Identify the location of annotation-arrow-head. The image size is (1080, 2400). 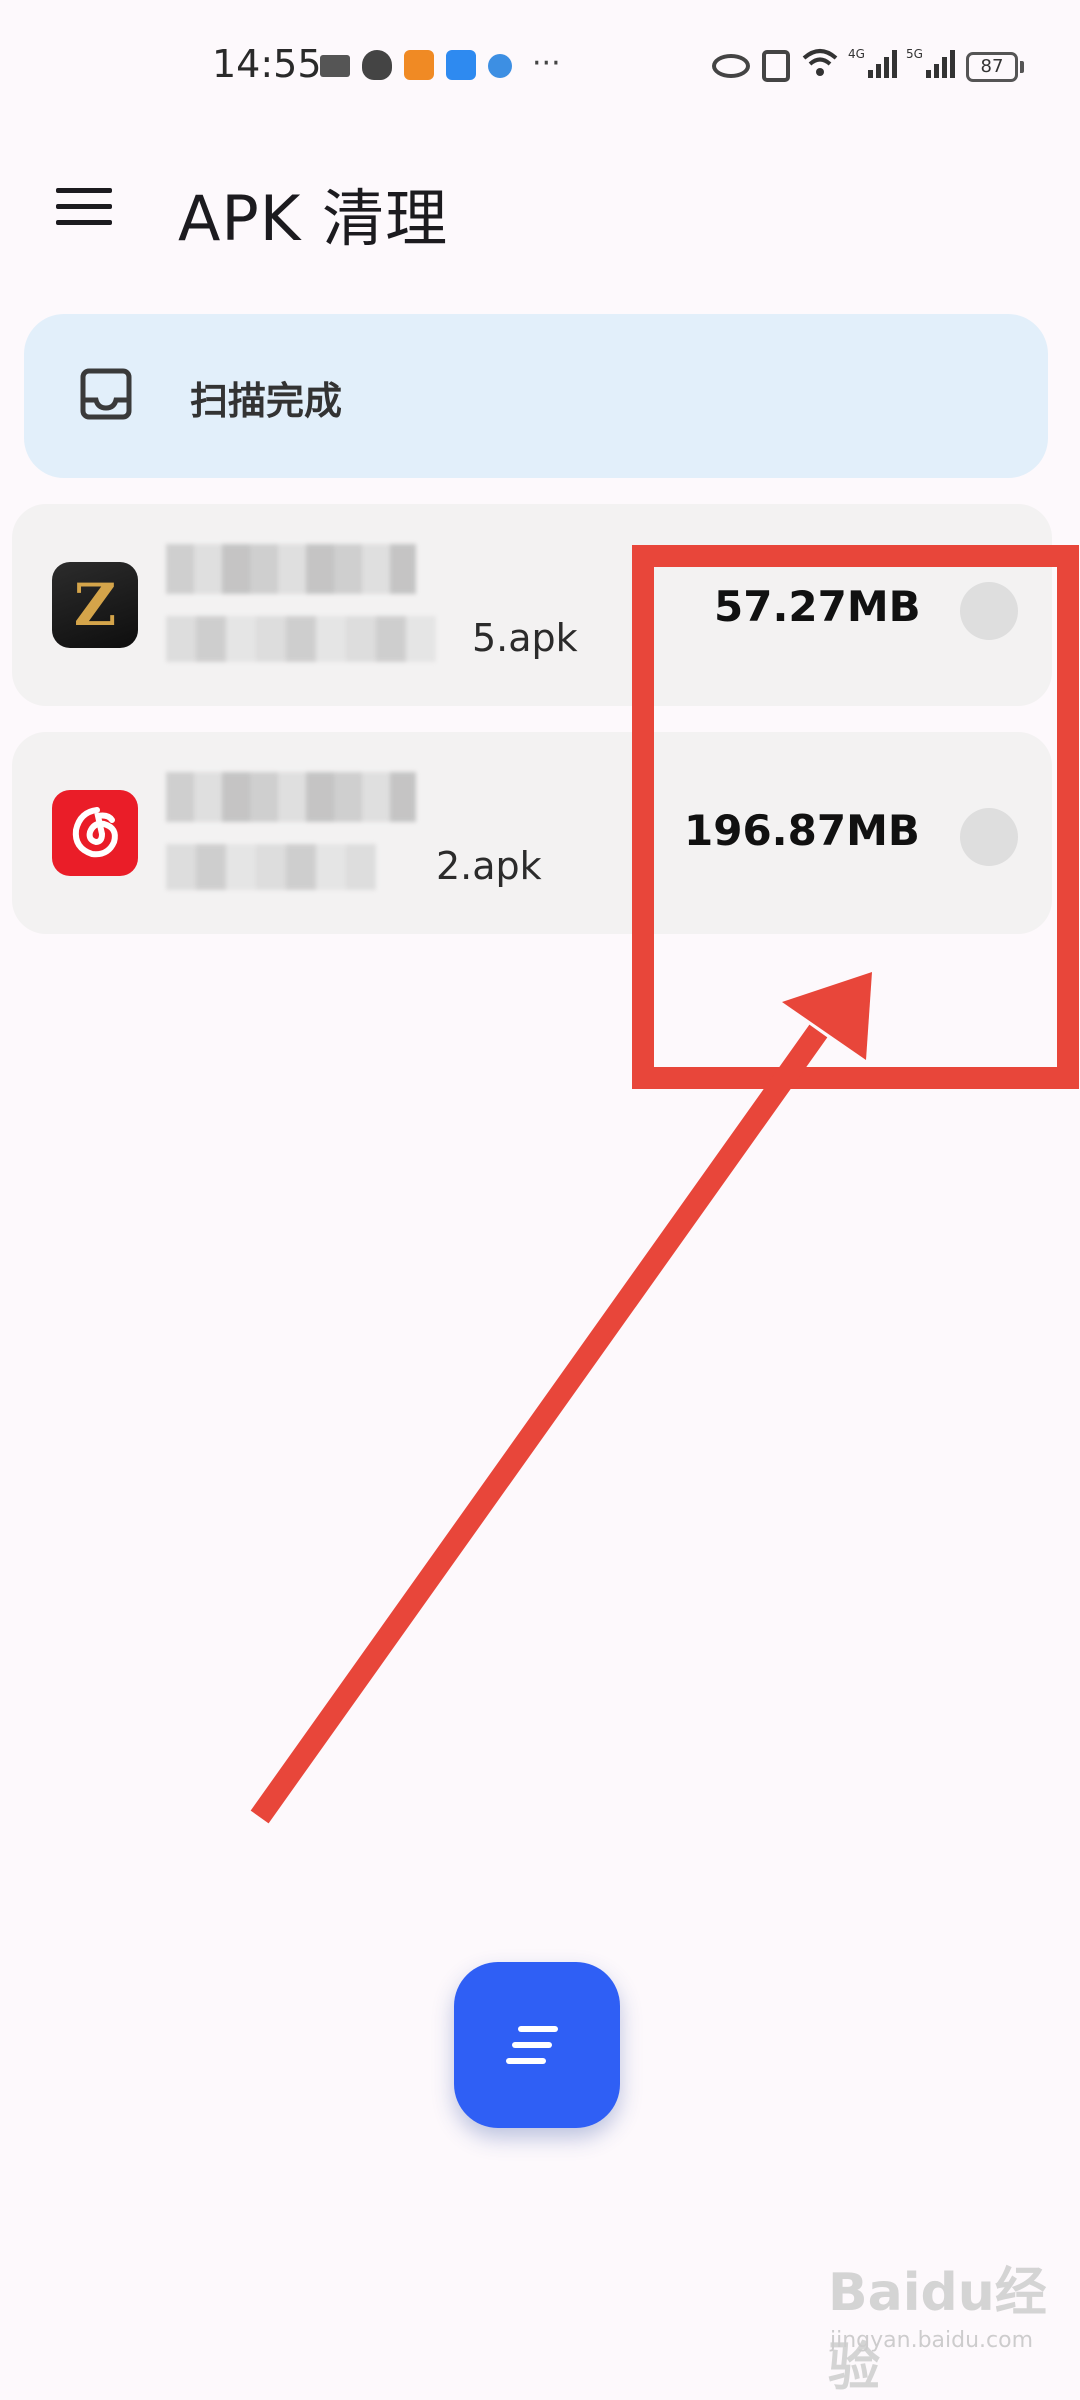
(827, 1016).